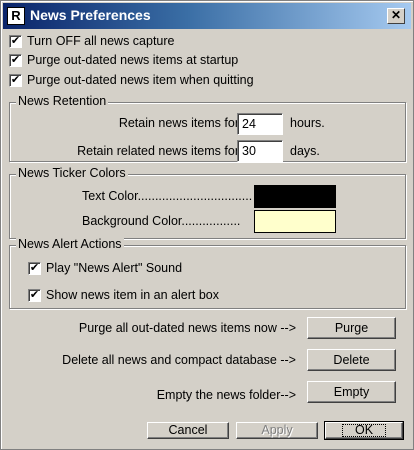 This screenshot has width=414, height=450. I want to click on option-play-sound: ✔ Play "News Alert" Sound, so click(105, 268).